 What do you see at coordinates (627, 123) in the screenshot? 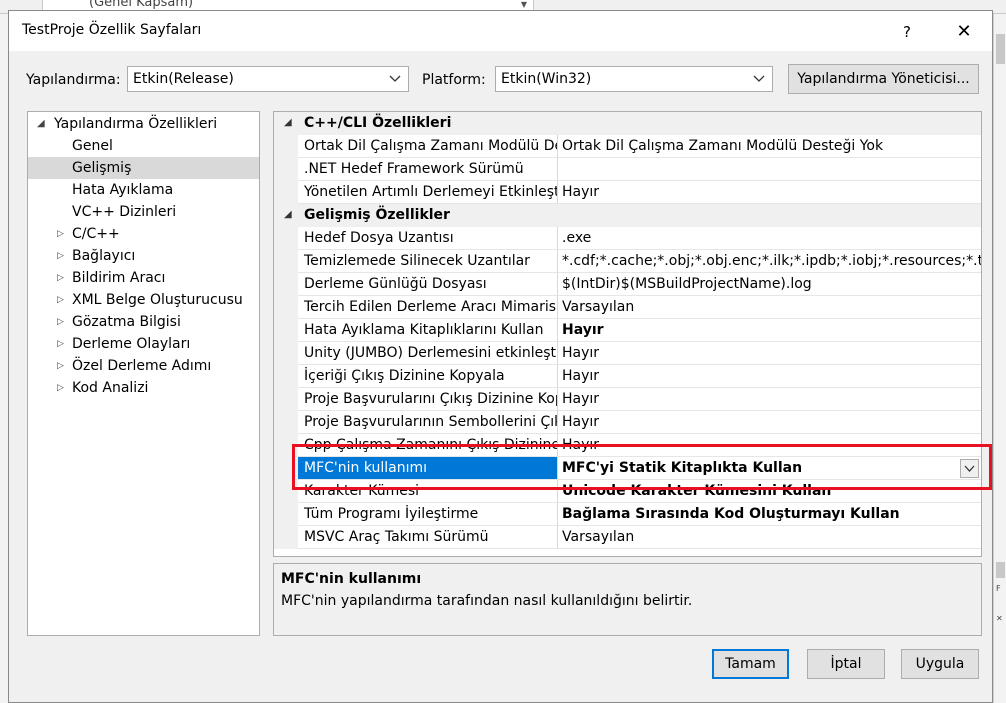
I see `property-category: C++/CLI Özellikleri ◢` at bounding box center [627, 123].